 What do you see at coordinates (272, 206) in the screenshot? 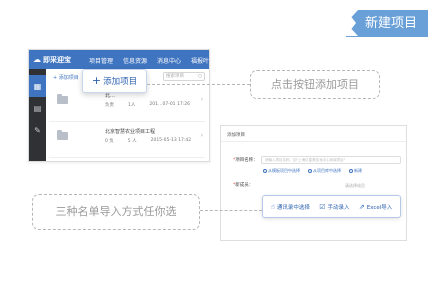
I see `hand-pointer-icon: ☝` at bounding box center [272, 206].